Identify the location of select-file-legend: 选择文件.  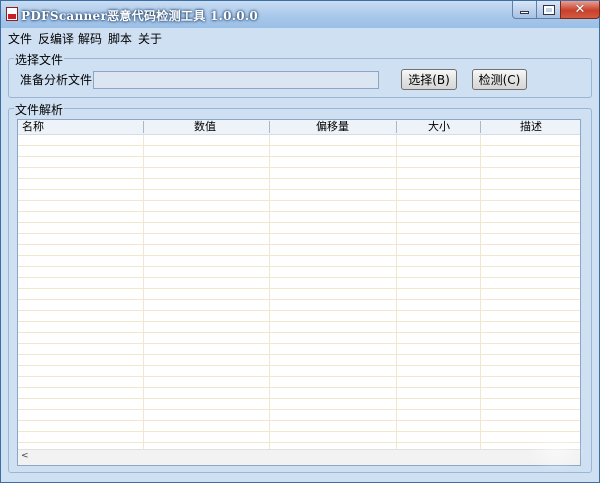
(39, 59).